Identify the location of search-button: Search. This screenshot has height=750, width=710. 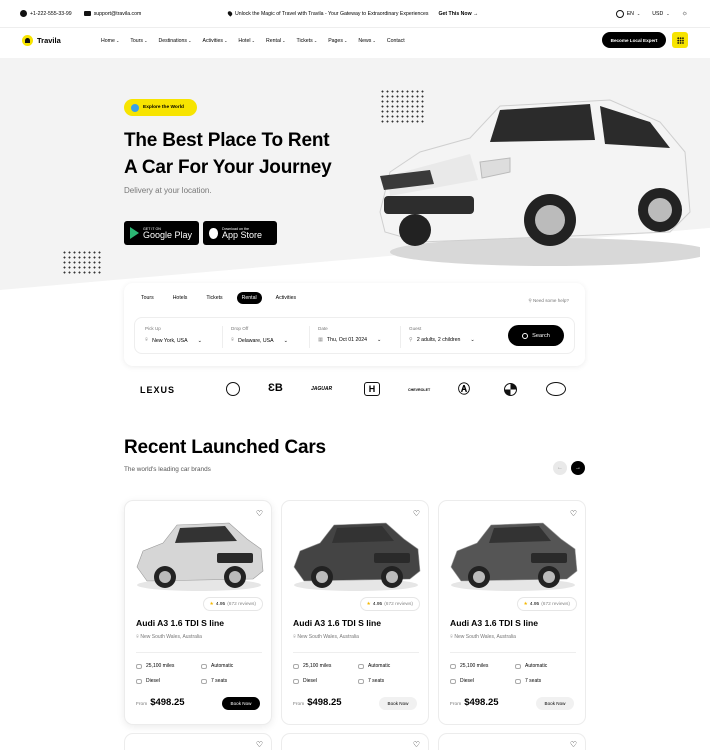
(536, 335).